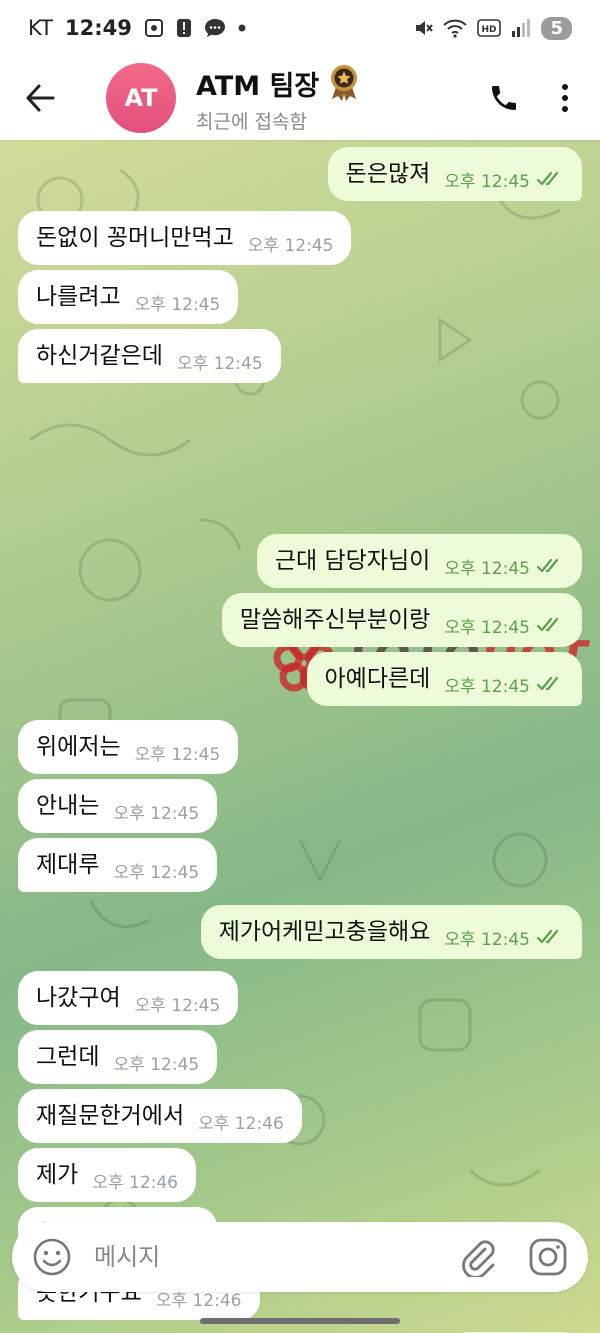  I want to click on title-row: ATM 팀장, so click(278, 84).